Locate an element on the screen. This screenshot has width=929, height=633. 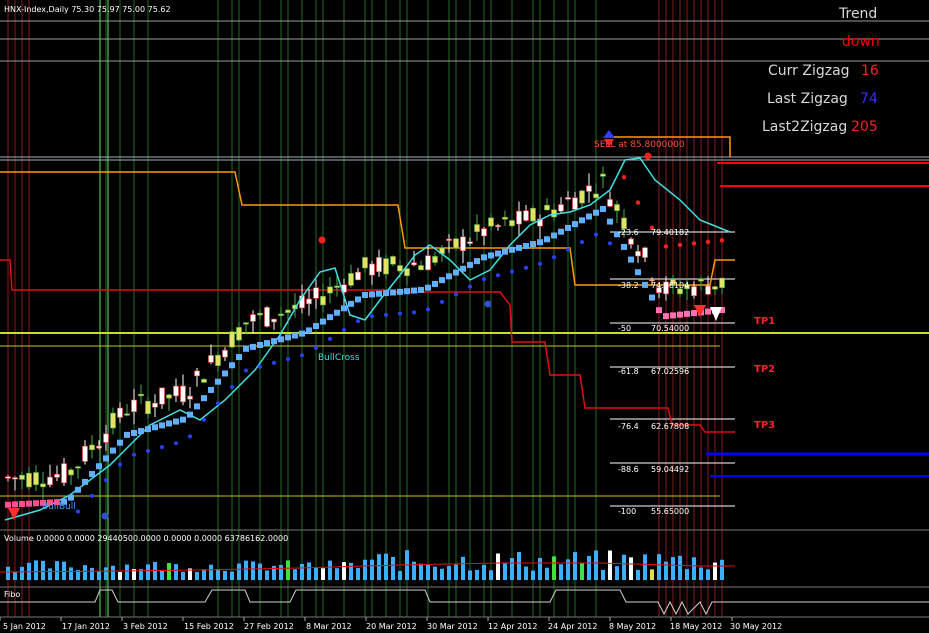
x-axis-ticks is located at coordinates (366, 619).